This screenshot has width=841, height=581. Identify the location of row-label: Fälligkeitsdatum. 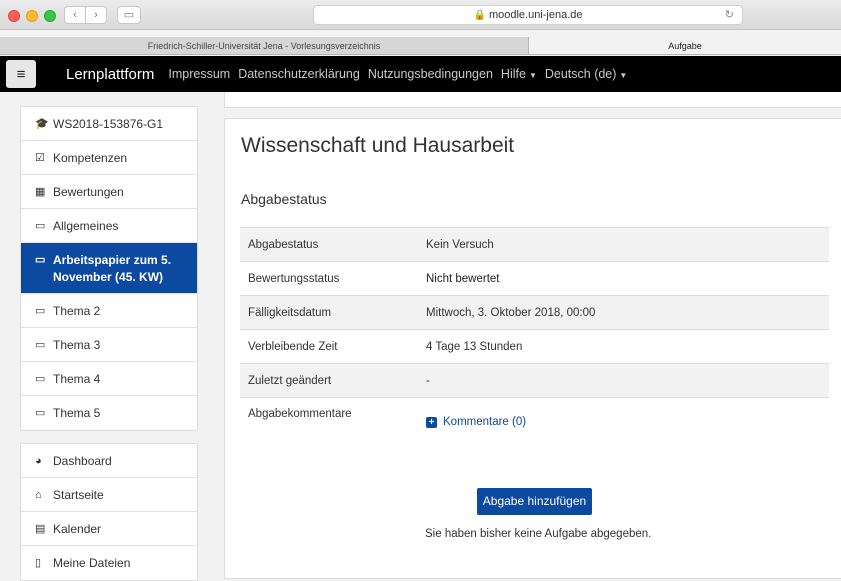
(328, 312).